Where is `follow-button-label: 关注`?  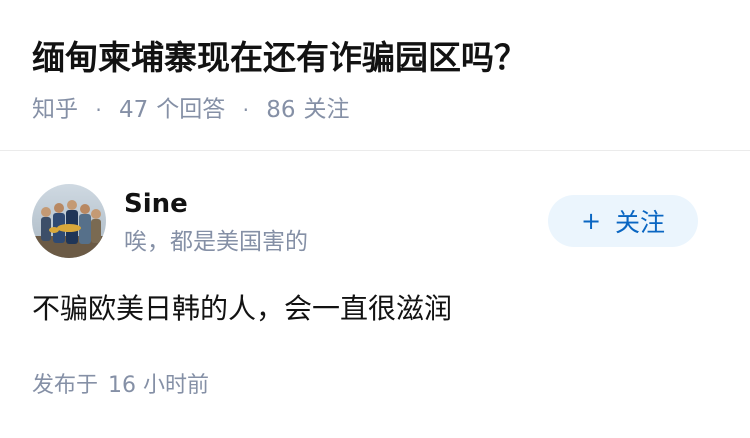 follow-button-label: 关注 is located at coordinates (640, 222).